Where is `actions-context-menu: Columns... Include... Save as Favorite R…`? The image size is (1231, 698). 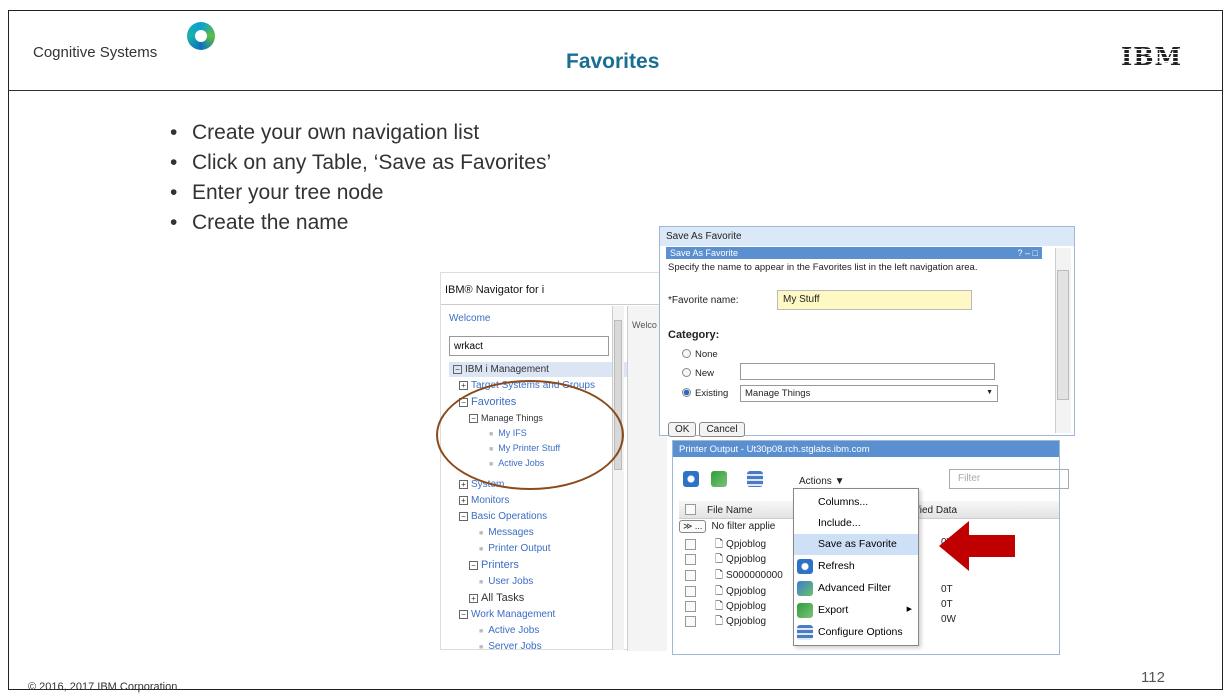 actions-context-menu: Columns... Include... Save as Favorite R… is located at coordinates (856, 567).